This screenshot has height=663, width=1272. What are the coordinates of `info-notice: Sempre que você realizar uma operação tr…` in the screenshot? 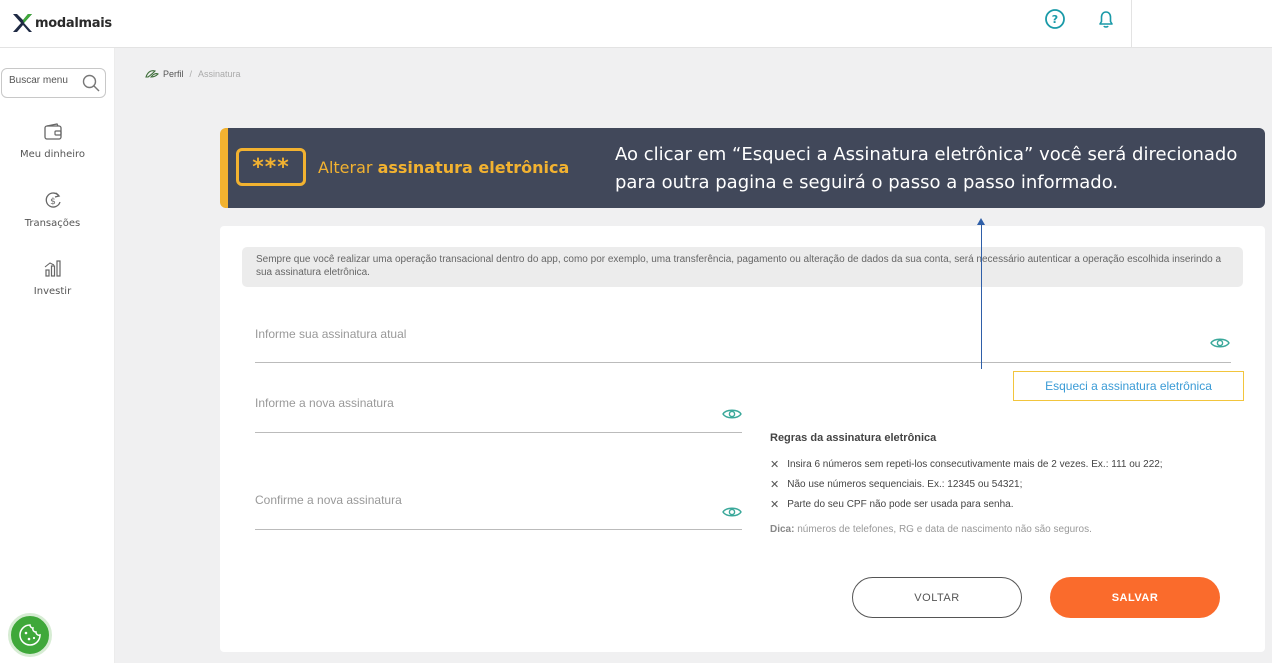 It's located at (742, 267).